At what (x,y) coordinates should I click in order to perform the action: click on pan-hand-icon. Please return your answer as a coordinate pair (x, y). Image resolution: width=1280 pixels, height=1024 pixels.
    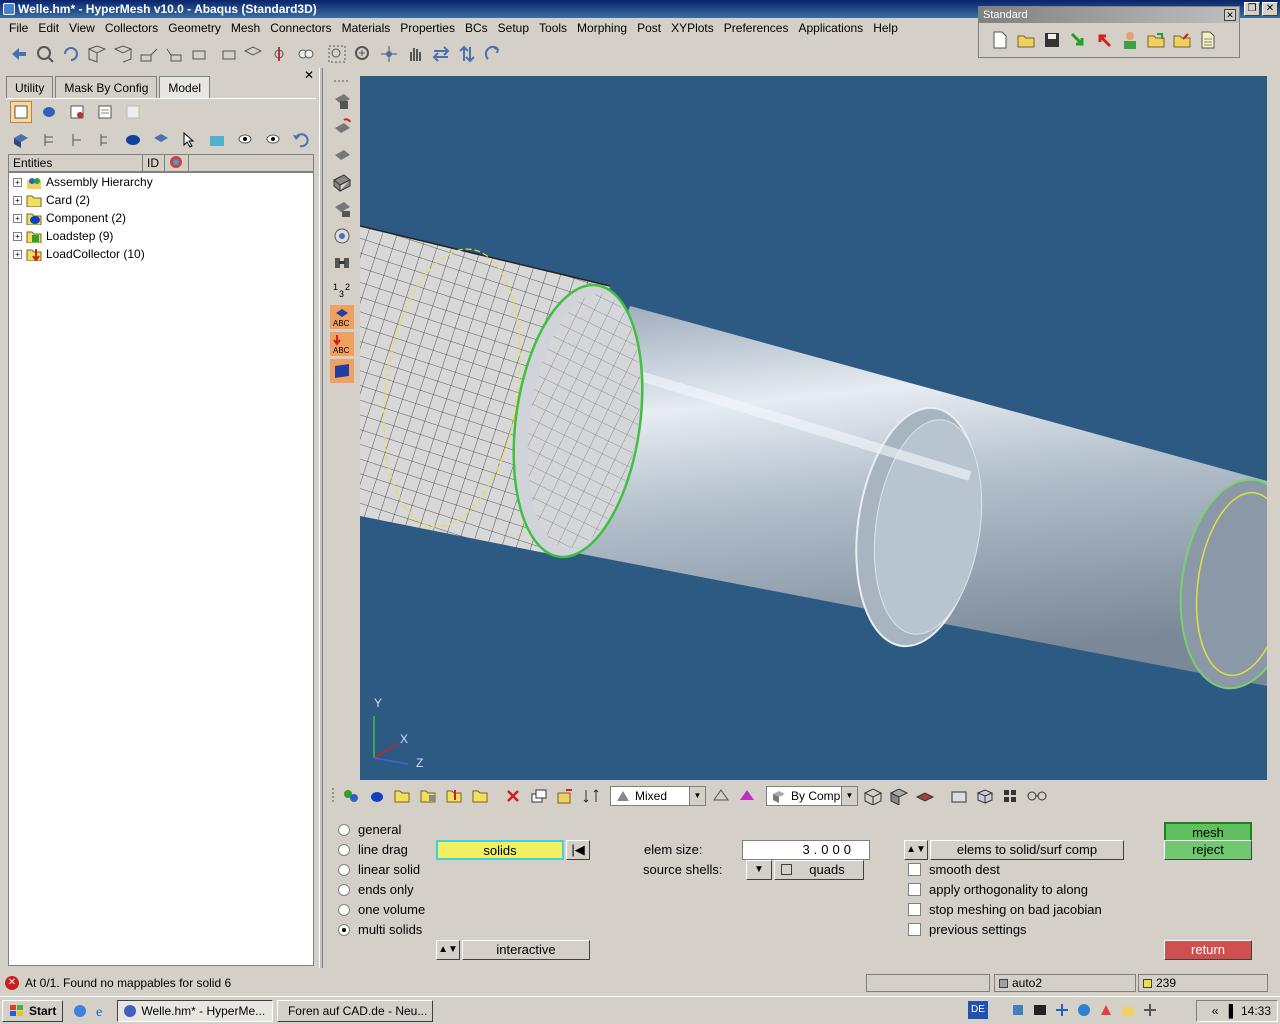
    Looking at the image, I should click on (415, 54).